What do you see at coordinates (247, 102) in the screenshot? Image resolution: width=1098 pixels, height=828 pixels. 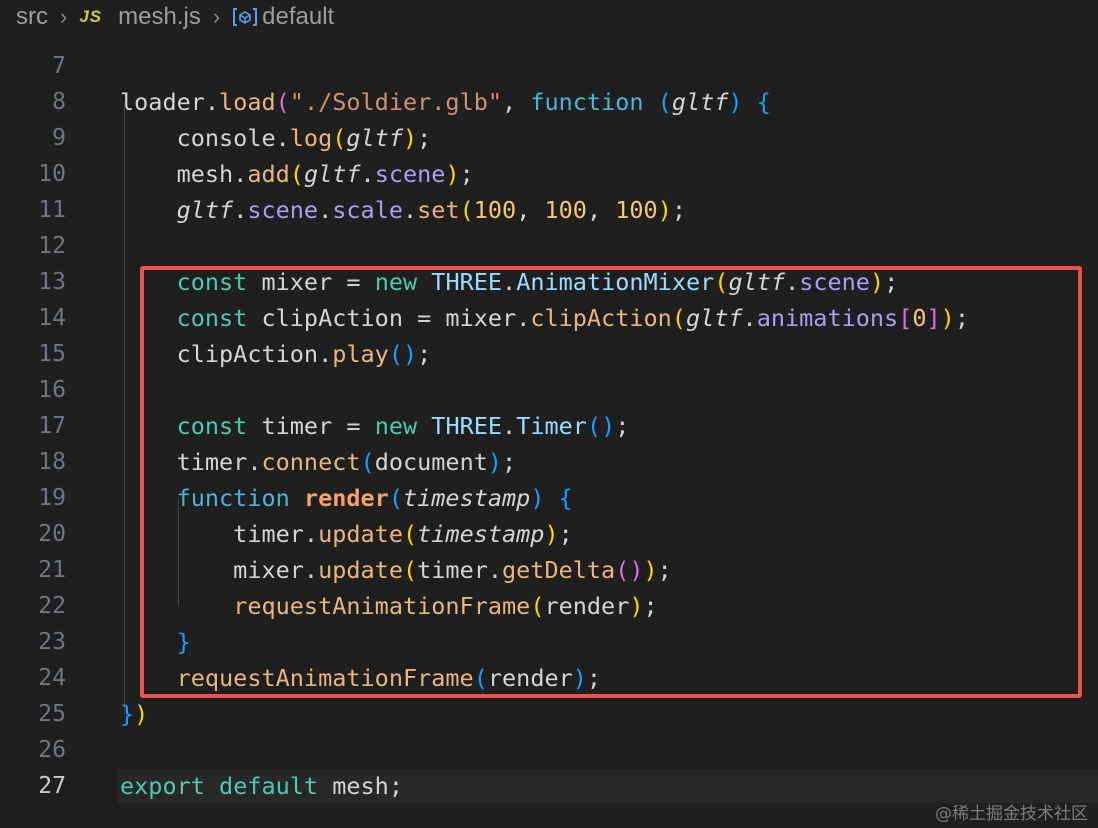 I see `code-token: load` at bounding box center [247, 102].